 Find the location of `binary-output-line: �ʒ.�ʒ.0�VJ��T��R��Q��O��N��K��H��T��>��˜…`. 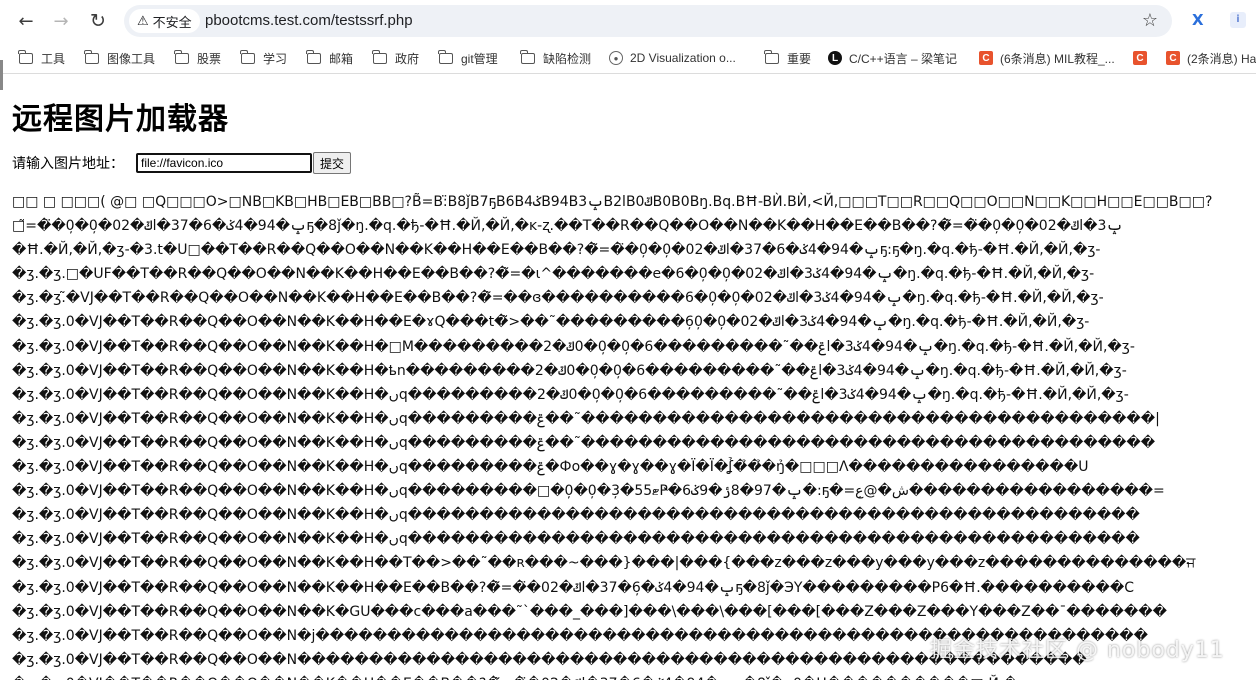

binary-output-line: �ʒ.�ʒ.0�VJ��T��R��Q��O��N��K��H��T��>��˜… is located at coordinates (604, 563).